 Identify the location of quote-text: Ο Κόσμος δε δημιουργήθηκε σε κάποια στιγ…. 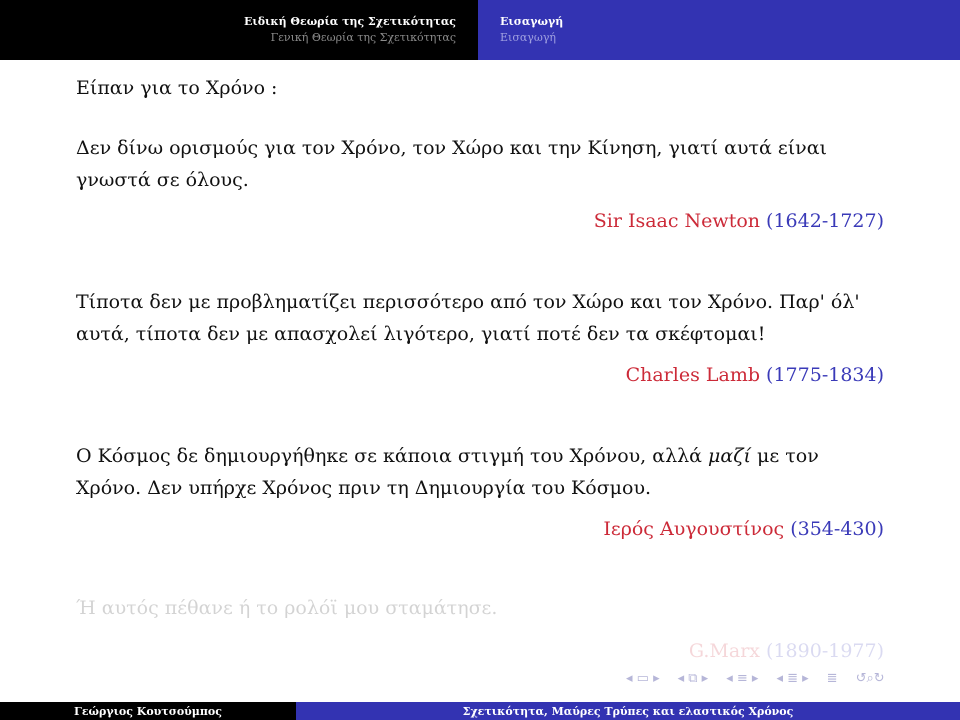
(480, 472).